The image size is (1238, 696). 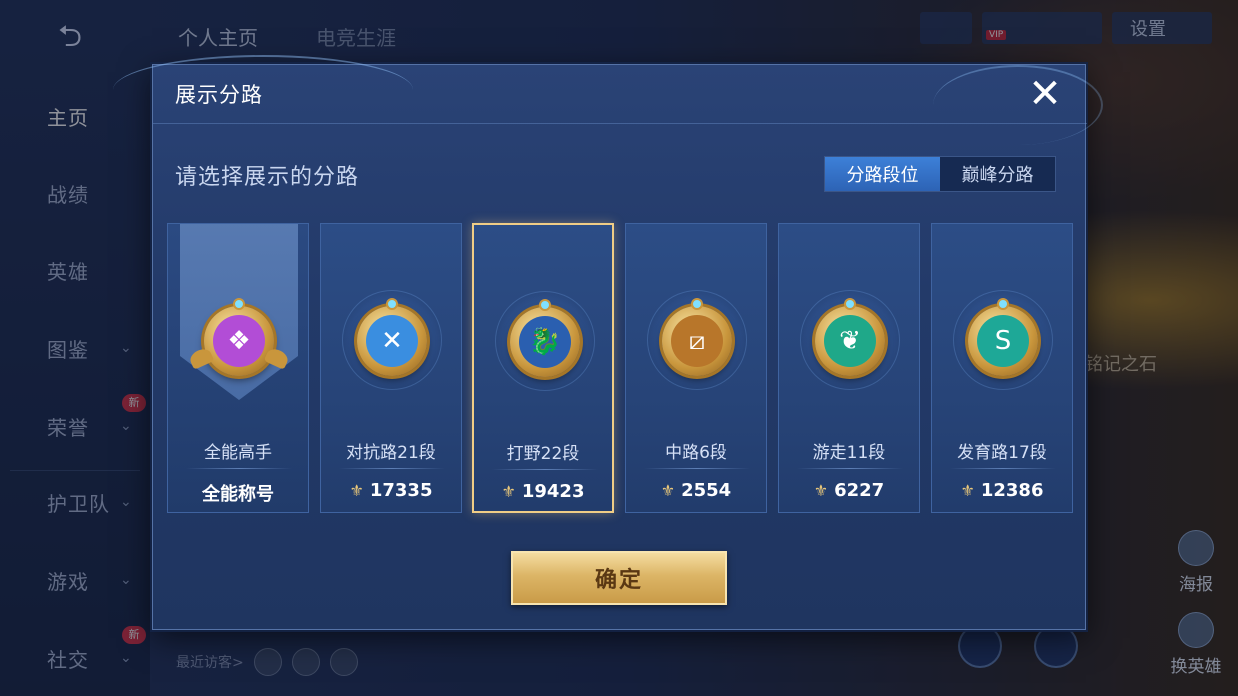 I want to click on lane-card-farm: S 发育路17段 ⚜ 12386, so click(x=1002, y=368).